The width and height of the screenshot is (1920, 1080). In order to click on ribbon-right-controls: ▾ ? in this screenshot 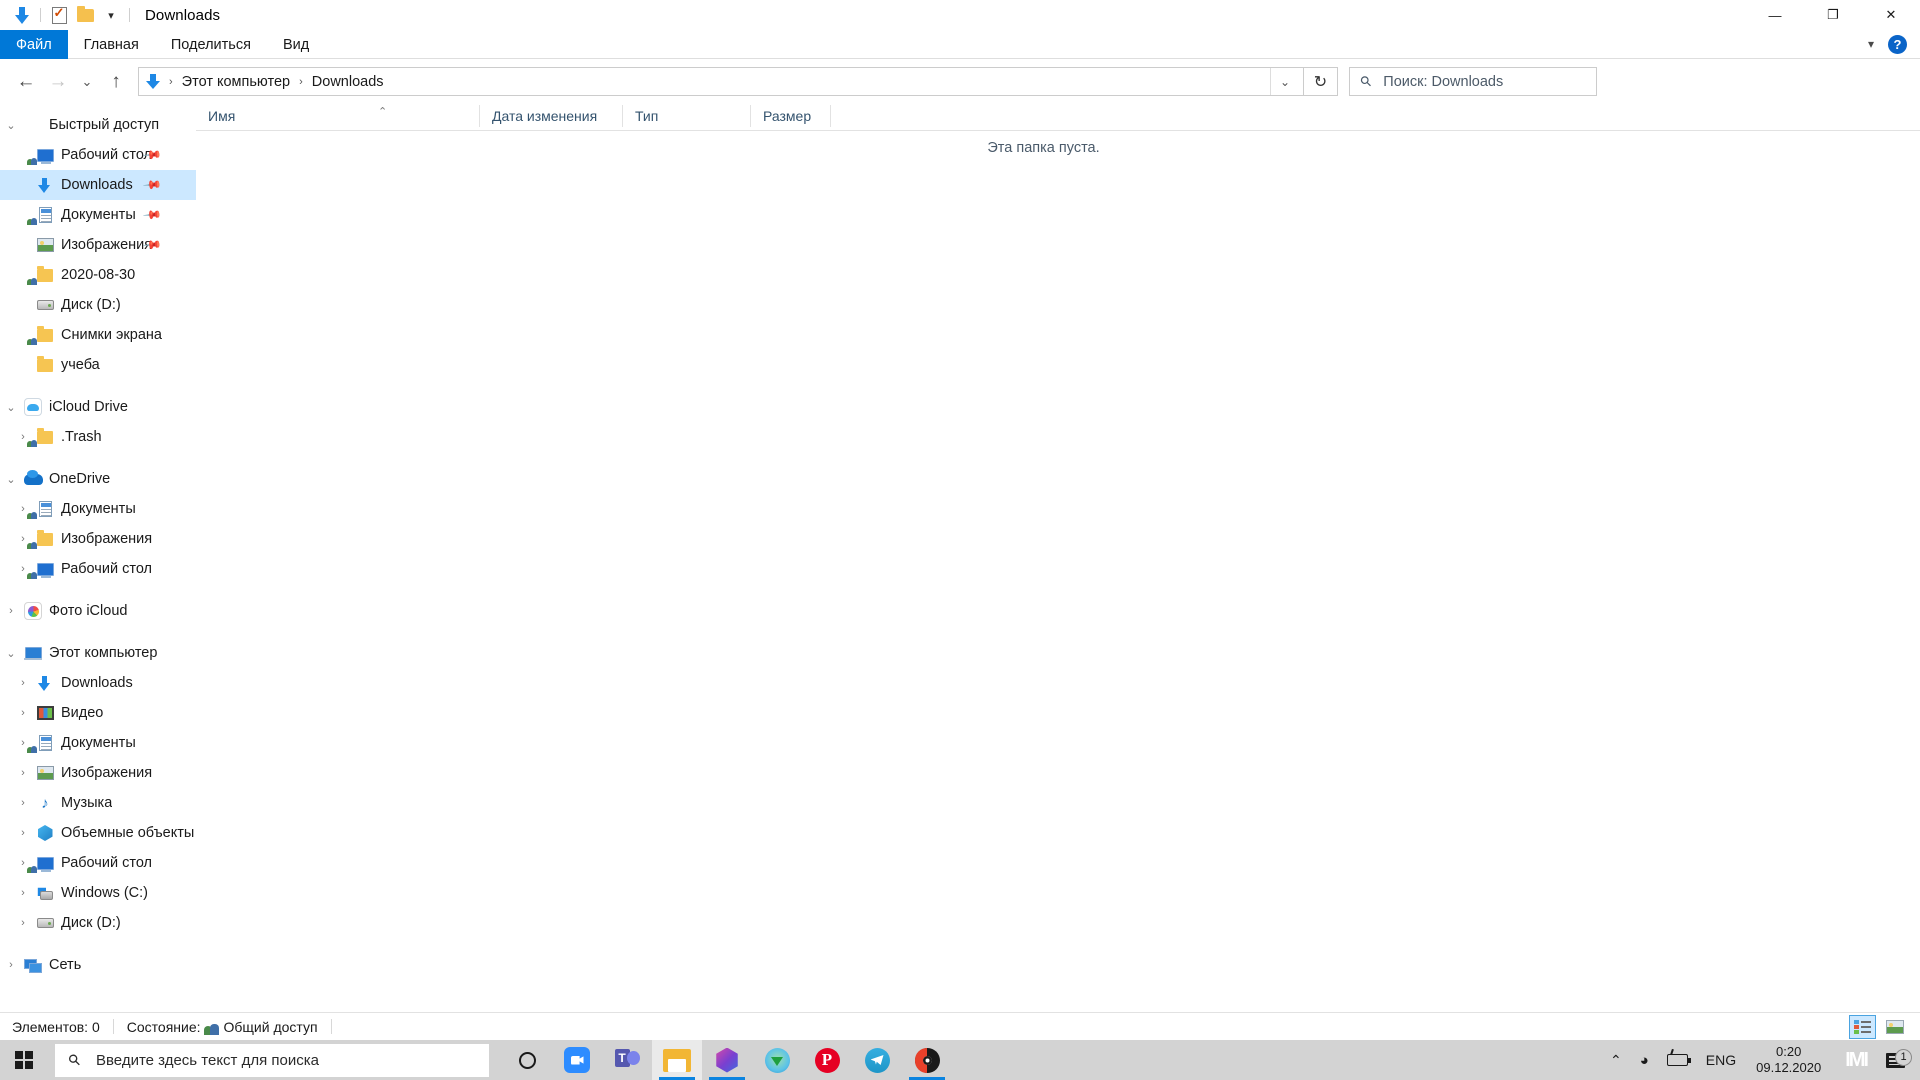, I will do `click(1894, 44)`.